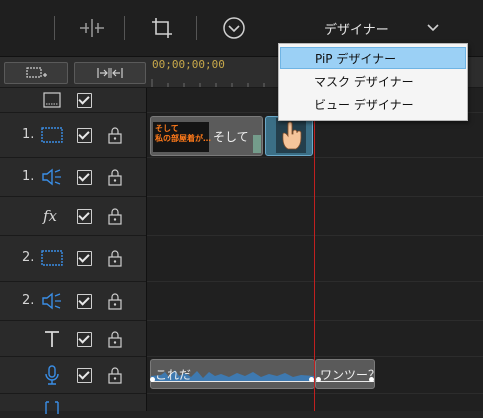  What do you see at coordinates (73, 100) in the screenshot?
I see `track-header-chapter` at bounding box center [73, 100].